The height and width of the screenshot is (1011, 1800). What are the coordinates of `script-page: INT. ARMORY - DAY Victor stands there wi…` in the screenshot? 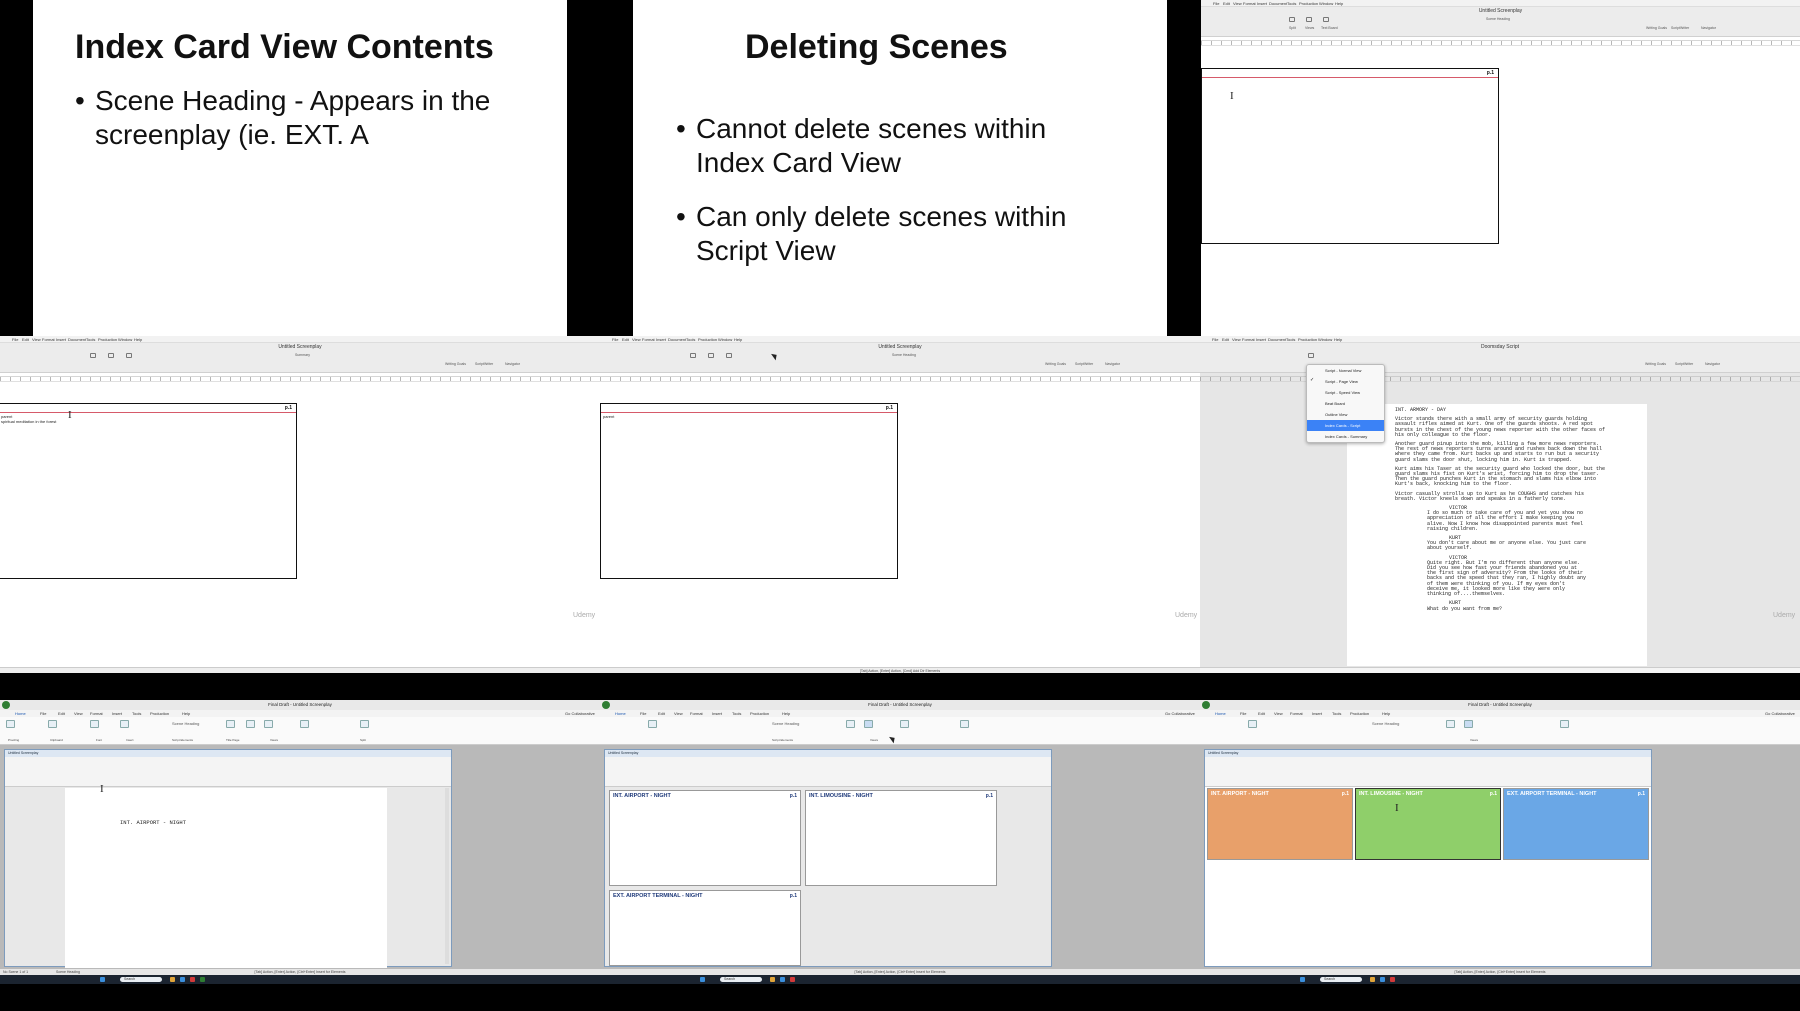 It's located at (1497, 535).